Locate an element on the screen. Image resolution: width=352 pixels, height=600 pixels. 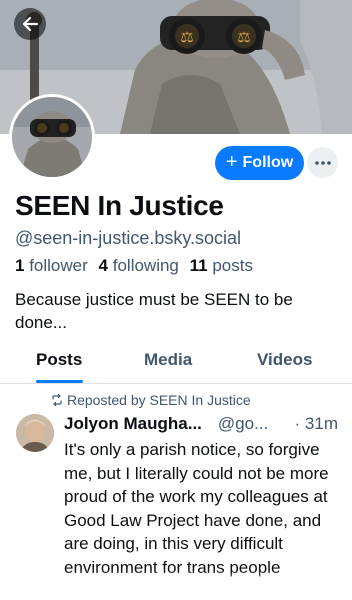
followers-link: 1 follower is located at coordinates (51, 265).